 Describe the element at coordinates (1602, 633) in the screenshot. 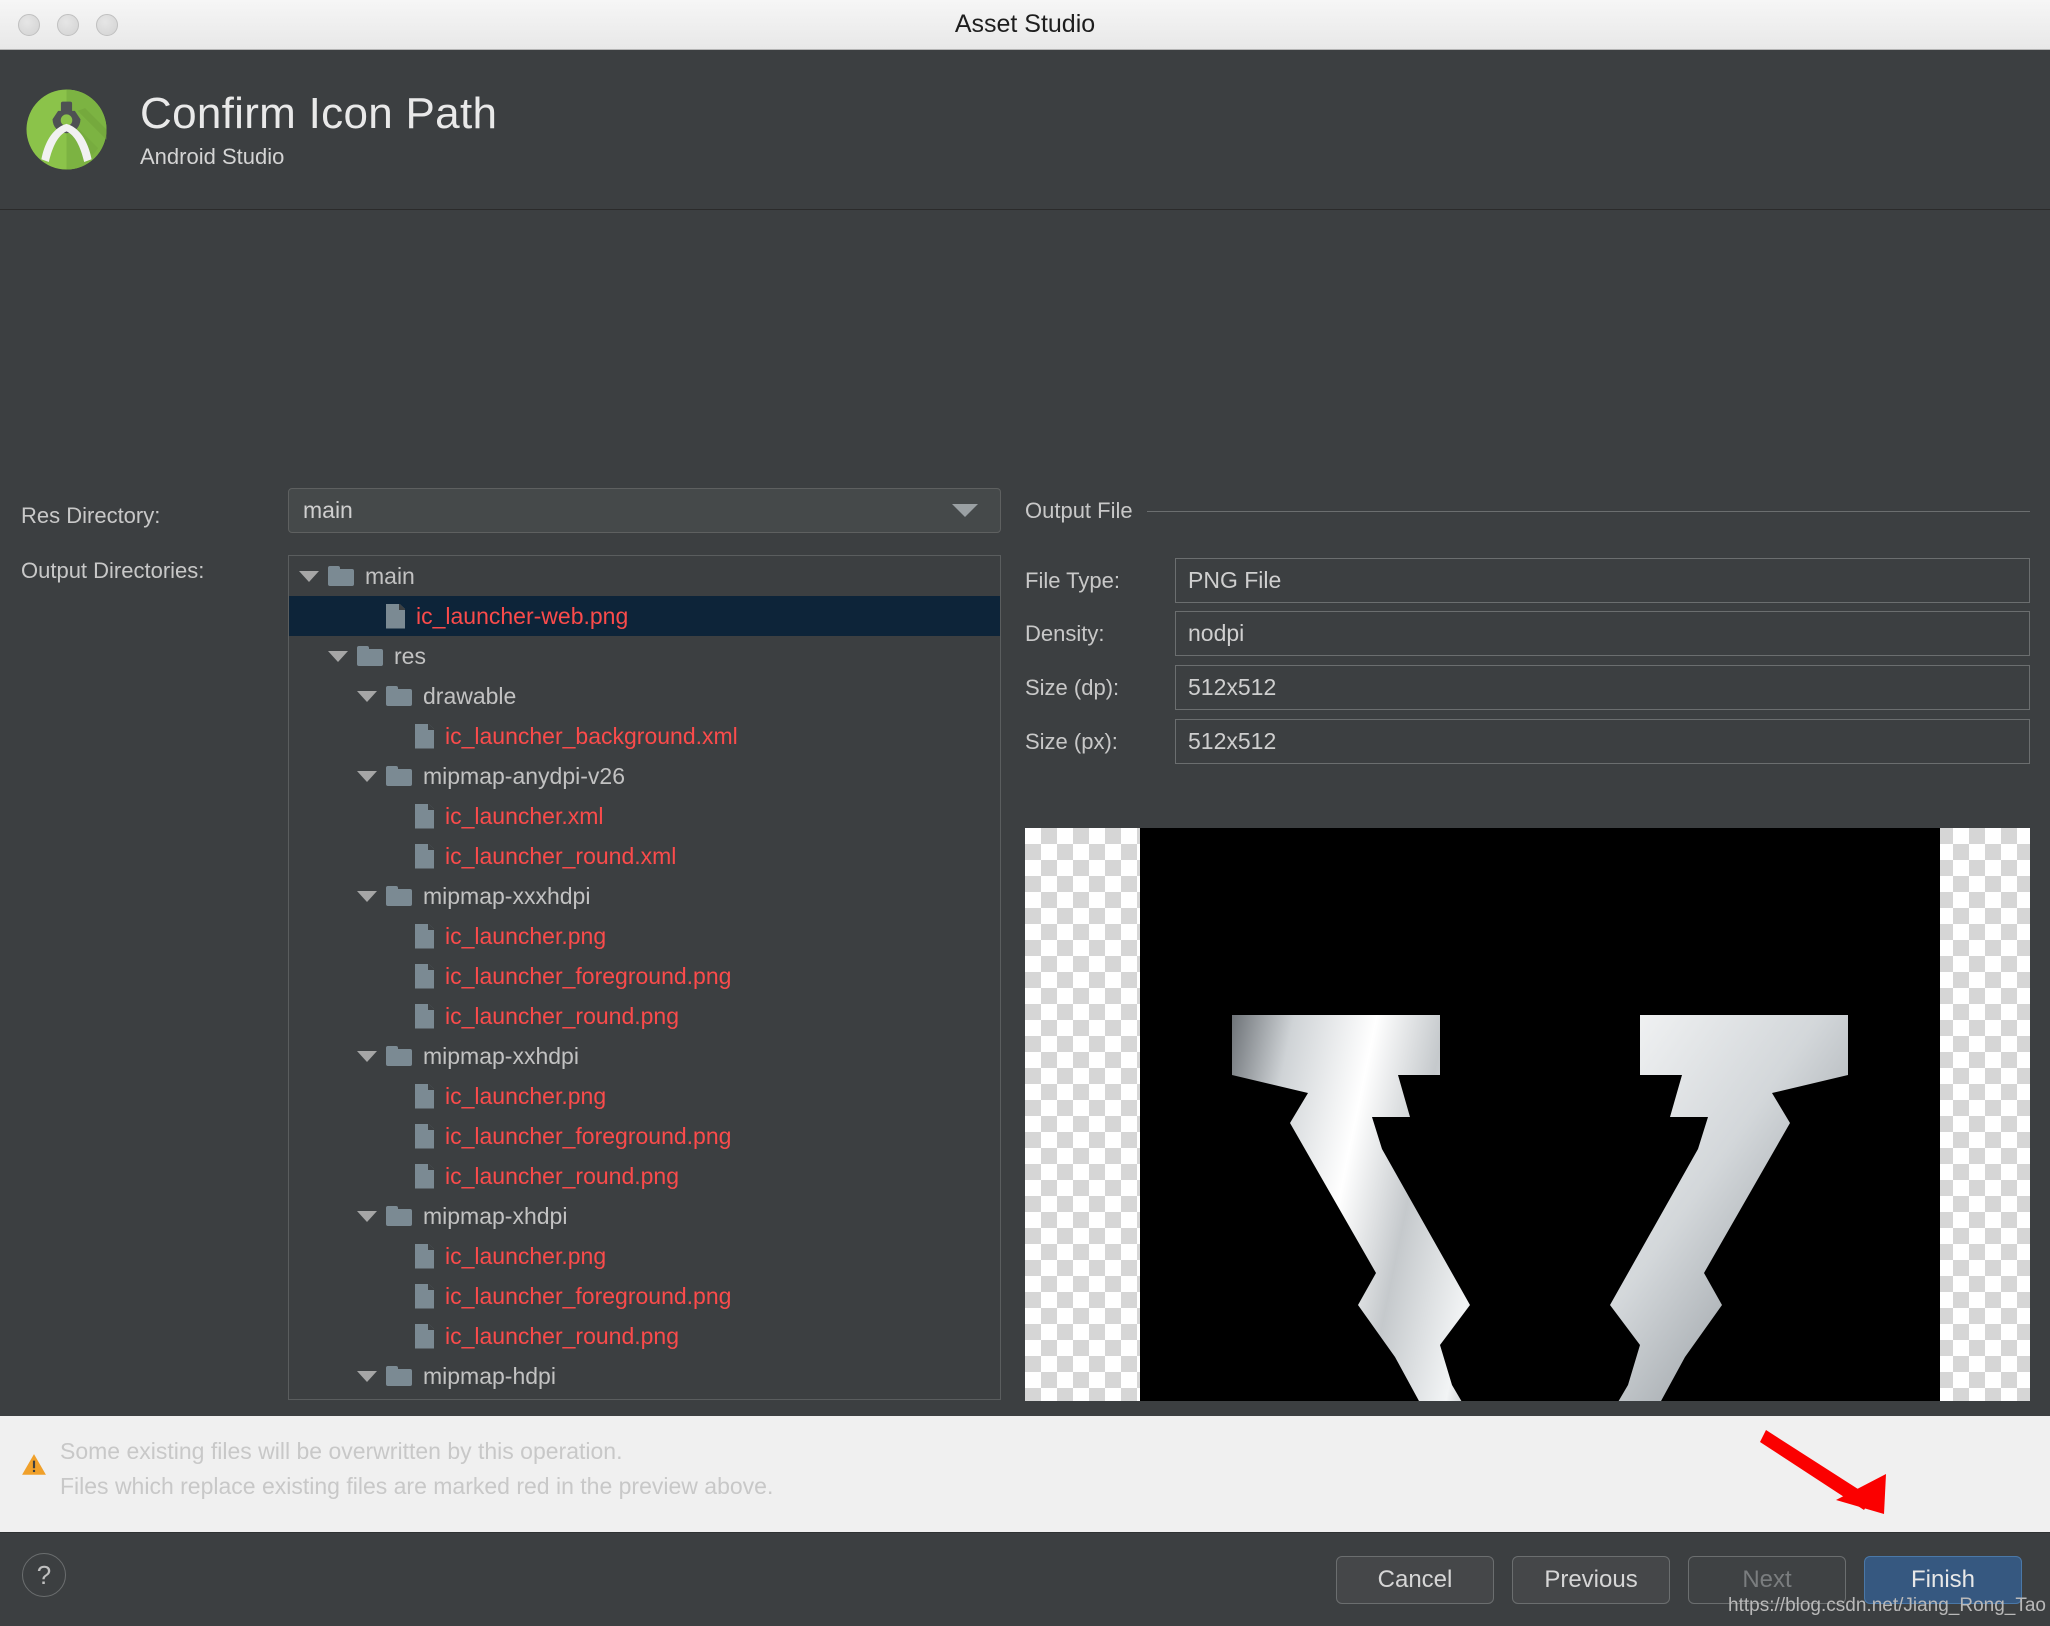

I see `output-field-value-box: nodpi` at that location.